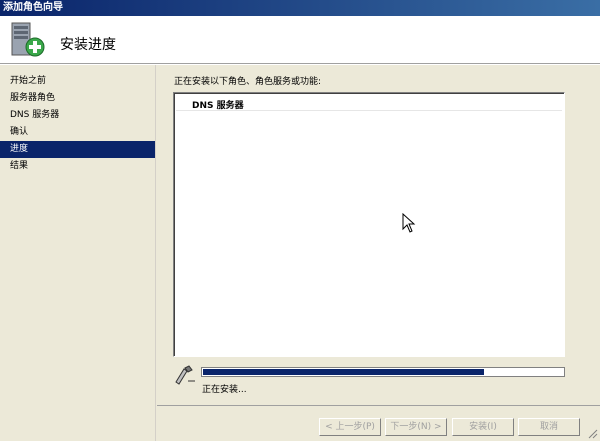 This screenshot has height=441, width=600. What do you see at coordinates (416, 427) in the screenshot?
I see `next-button: 下一步(N) >` at bounding box center [416, 427].